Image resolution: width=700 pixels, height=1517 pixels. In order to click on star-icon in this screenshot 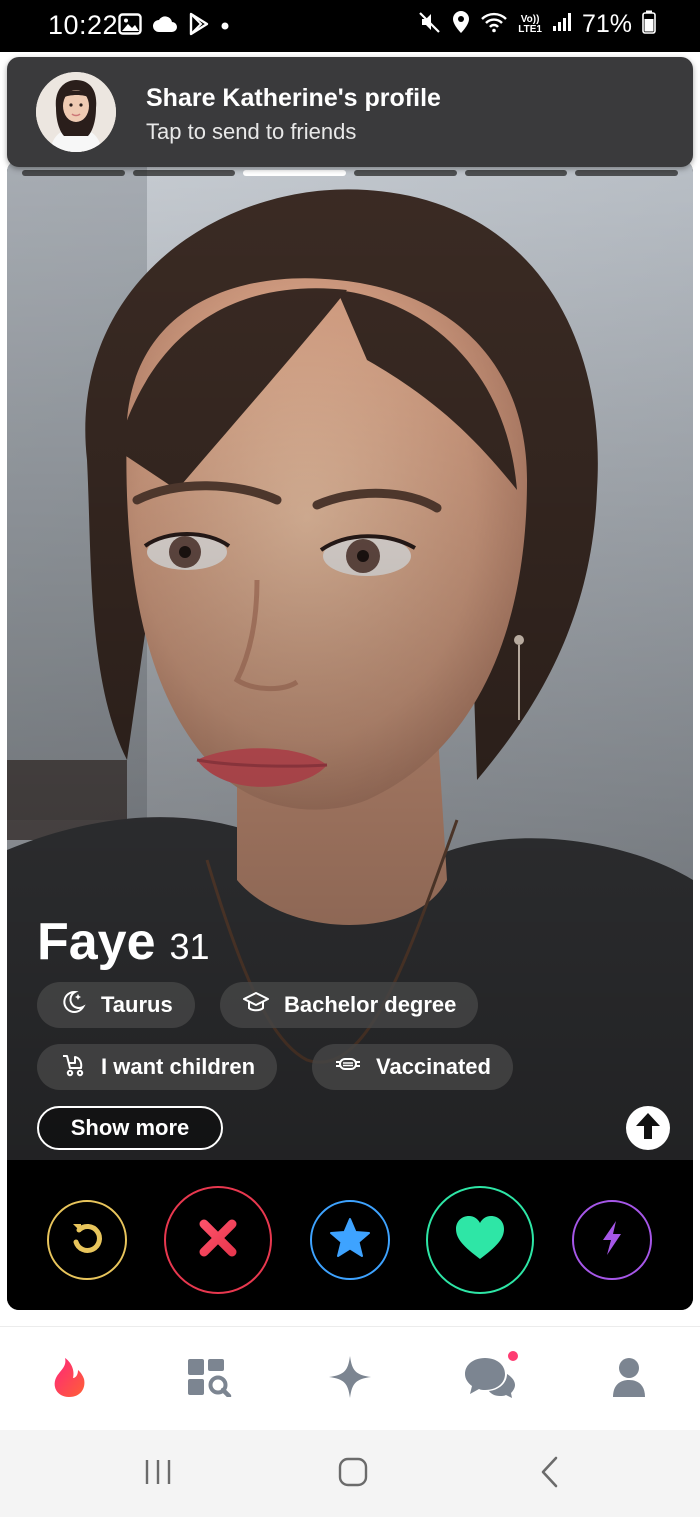, I will do `click(350, 1240)`.